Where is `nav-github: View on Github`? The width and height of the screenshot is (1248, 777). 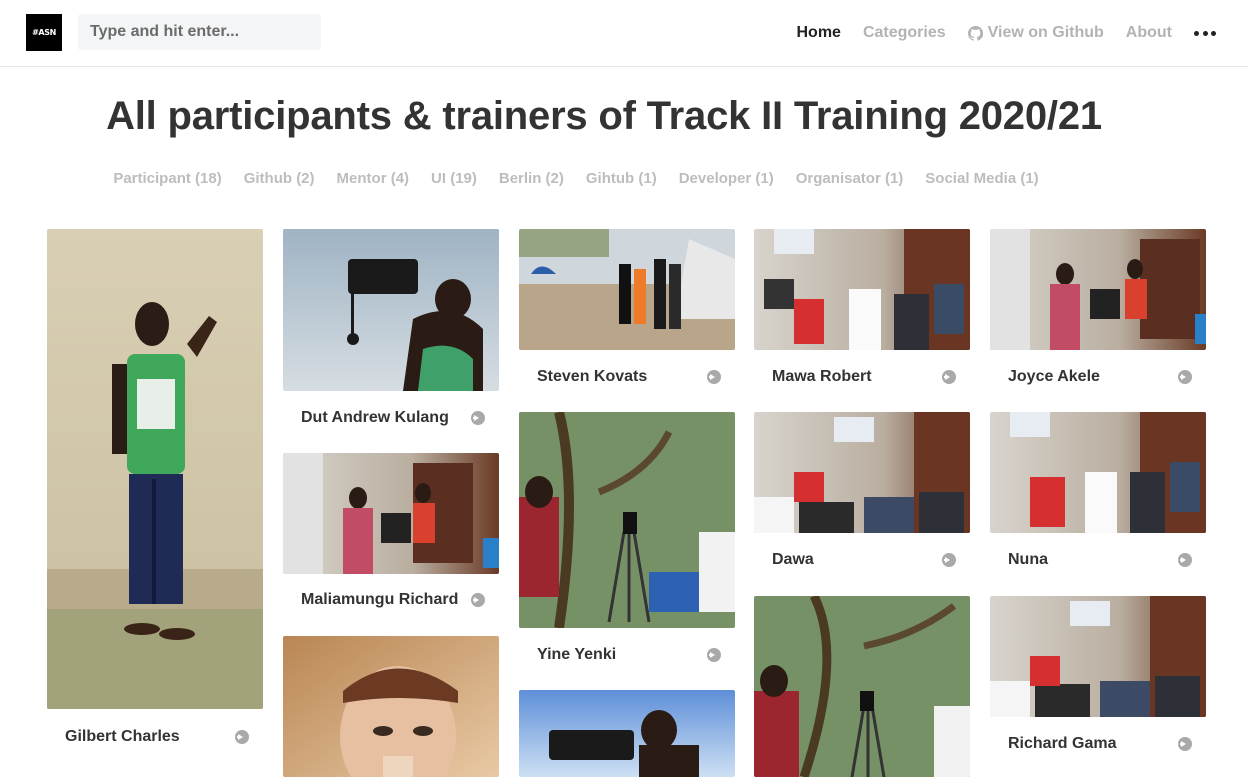
nav-github: View on Github is located at coordinates (1035, 33).